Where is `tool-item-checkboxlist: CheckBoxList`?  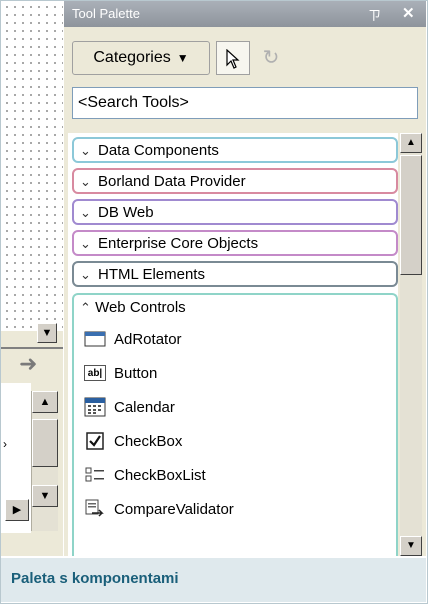
tool-item-checkboxlist: CheckBoxList is located at coordinates (145, 475).